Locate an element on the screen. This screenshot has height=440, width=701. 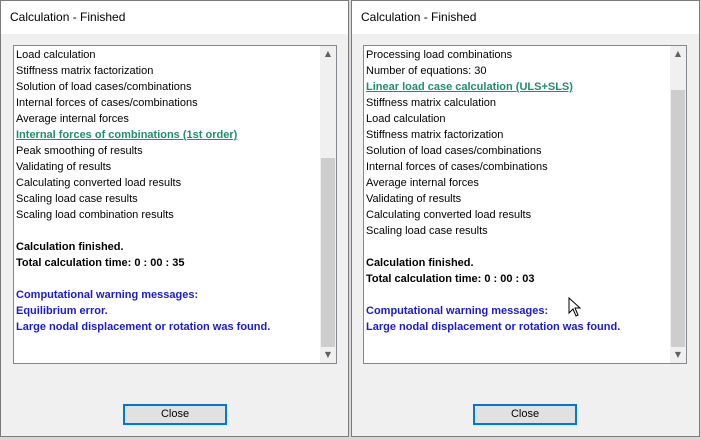
log-line: Processing load combinations is located at coordinates (439, 55).